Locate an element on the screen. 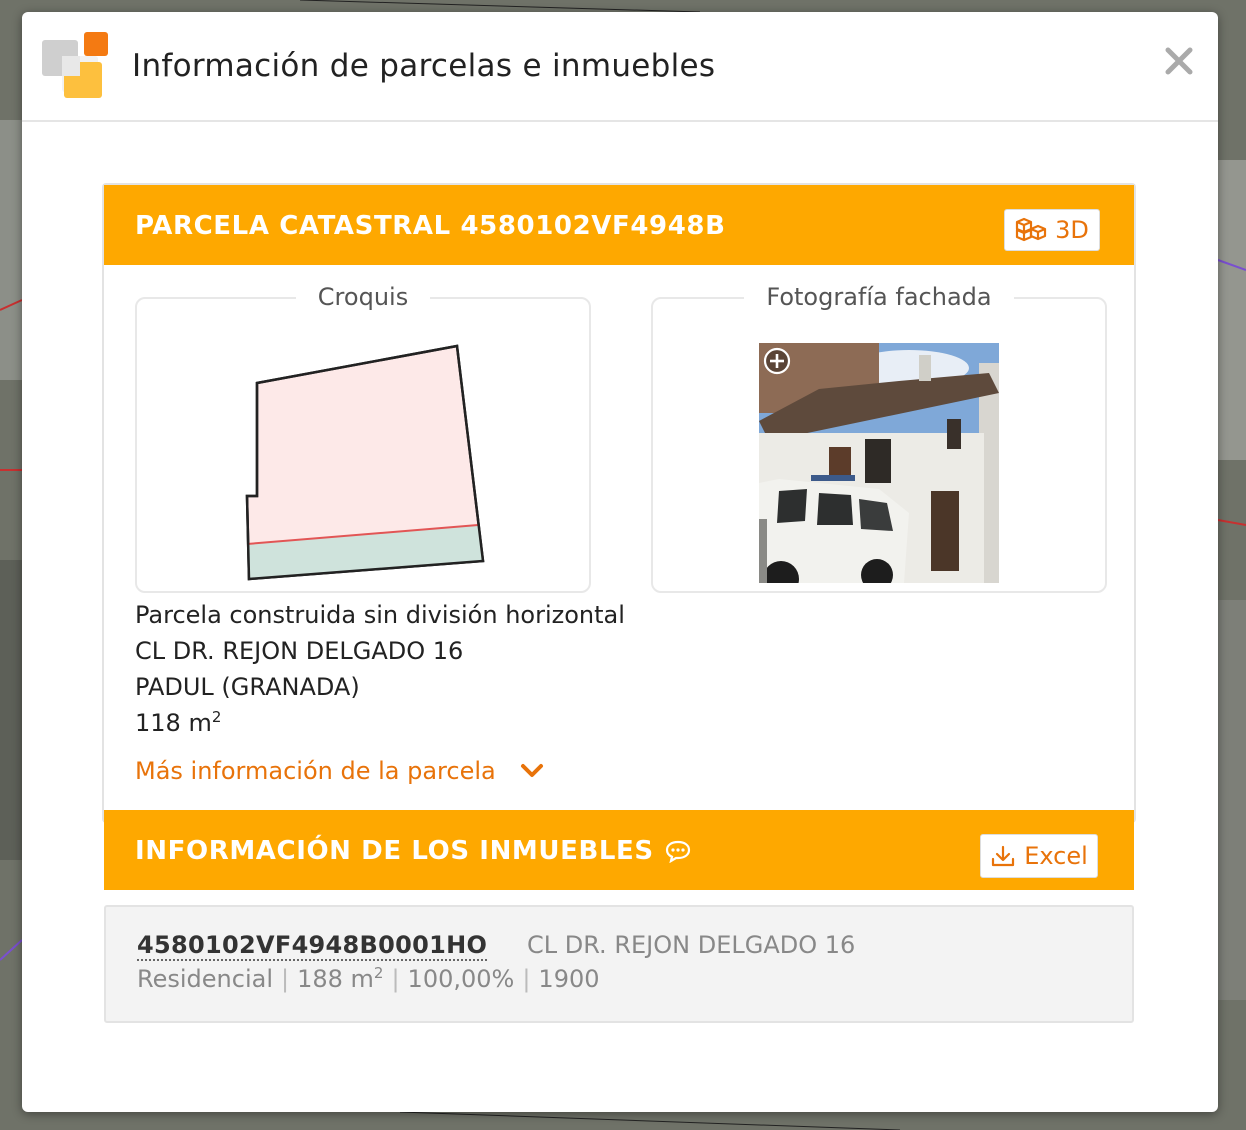 Image resolution: width=1246 pixels, height=1130 pixels. dialog-title: Información de parcelas e inmuebles is located at coordinates (424, 66).